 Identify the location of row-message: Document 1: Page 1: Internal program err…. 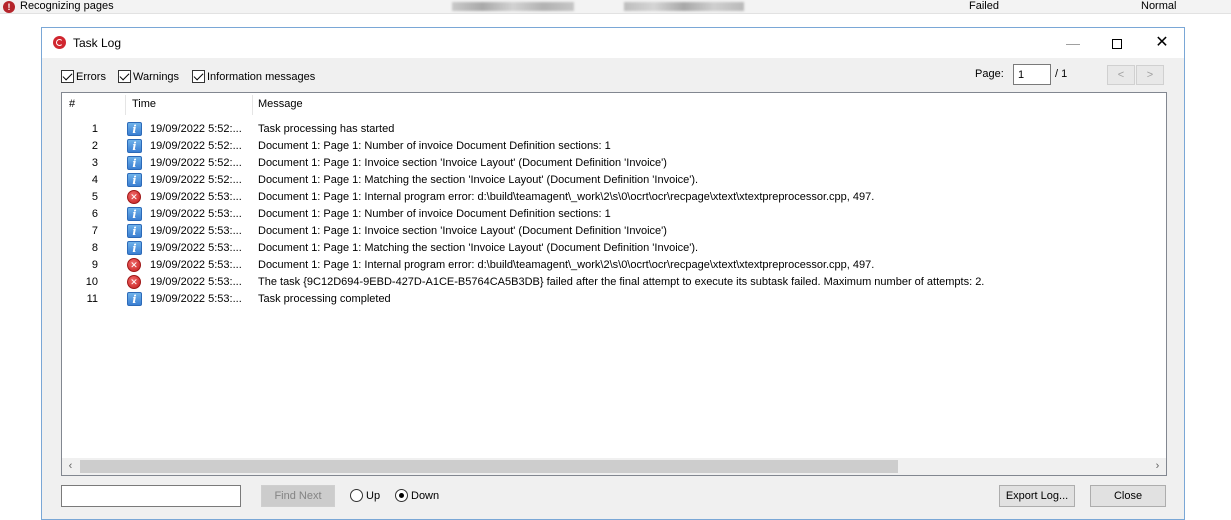
(566, 265).